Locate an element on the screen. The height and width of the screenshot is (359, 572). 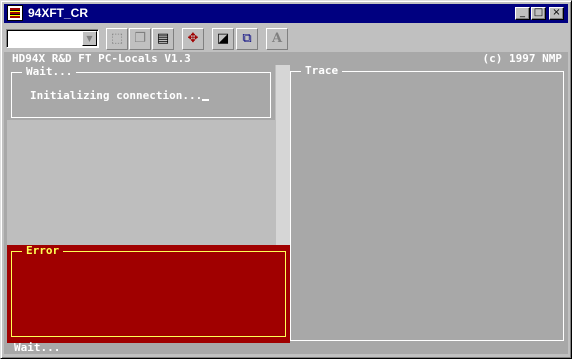
paste-icon: ▤ is located at coordinates (163, 38).